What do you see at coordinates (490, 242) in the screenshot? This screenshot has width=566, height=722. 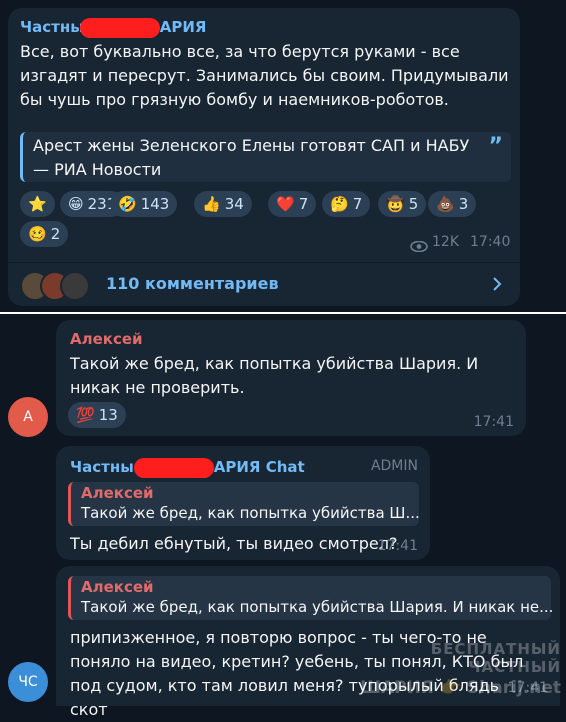 I see `post-time: 17:40` at bounding box center [490, 242].